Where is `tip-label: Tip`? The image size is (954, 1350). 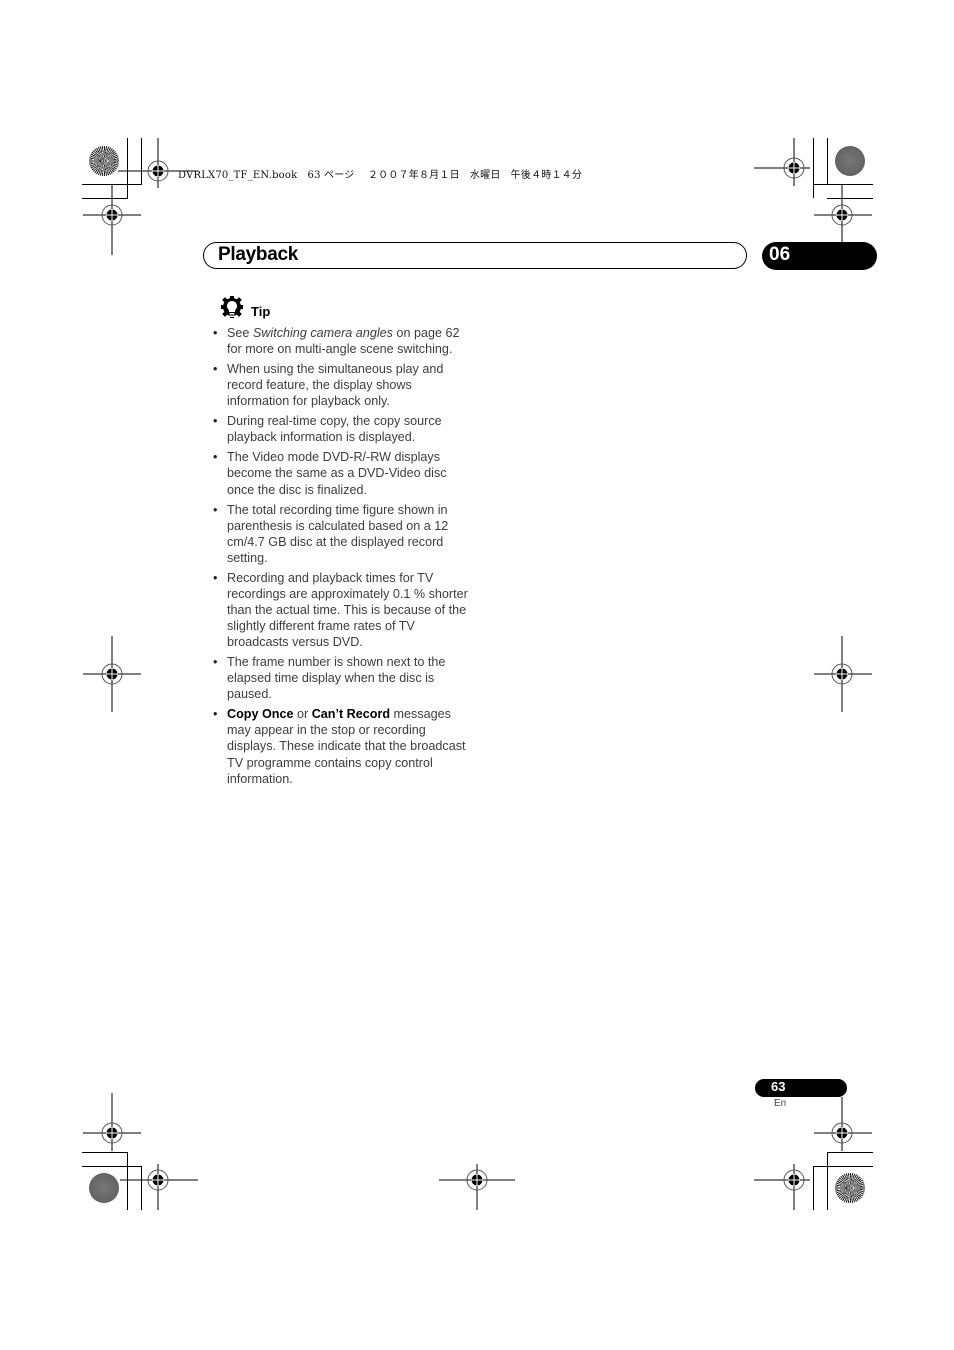 tip-label: Tip is located at coordinates (261, 311).